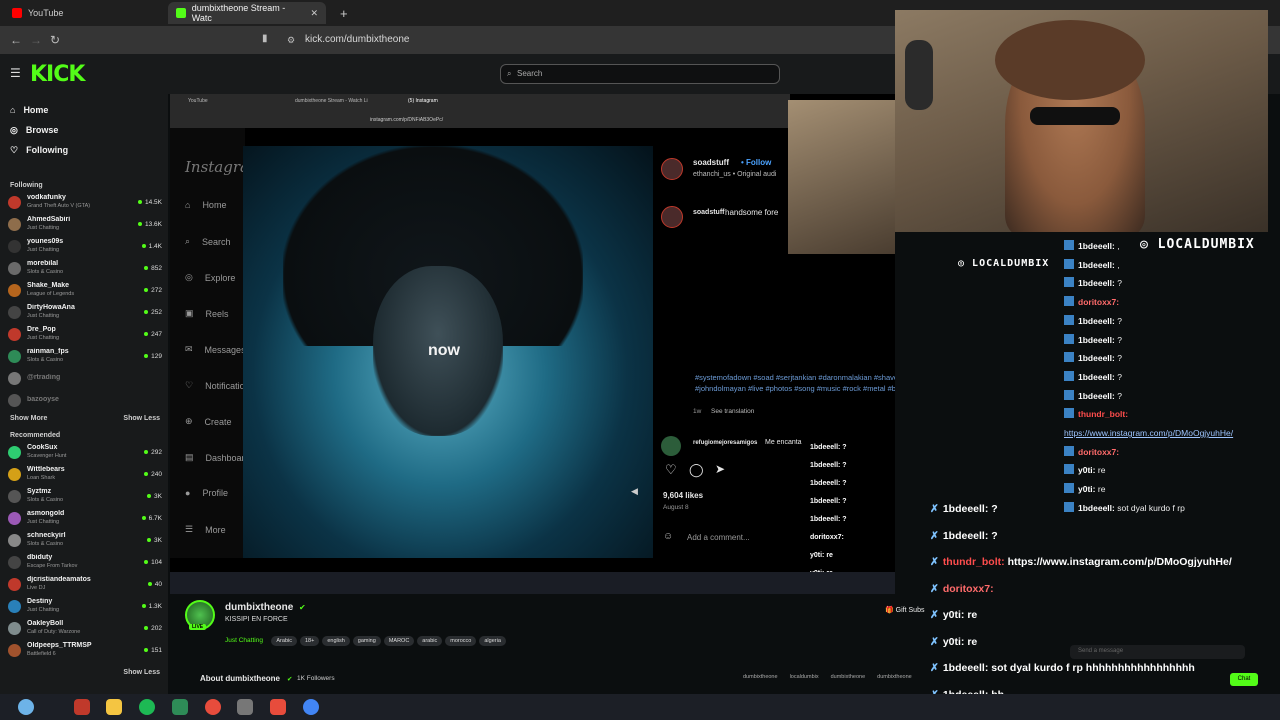 This screenshot has height=720, width=1280. I want to click on kick-logo: KICK, so click(57, 74).